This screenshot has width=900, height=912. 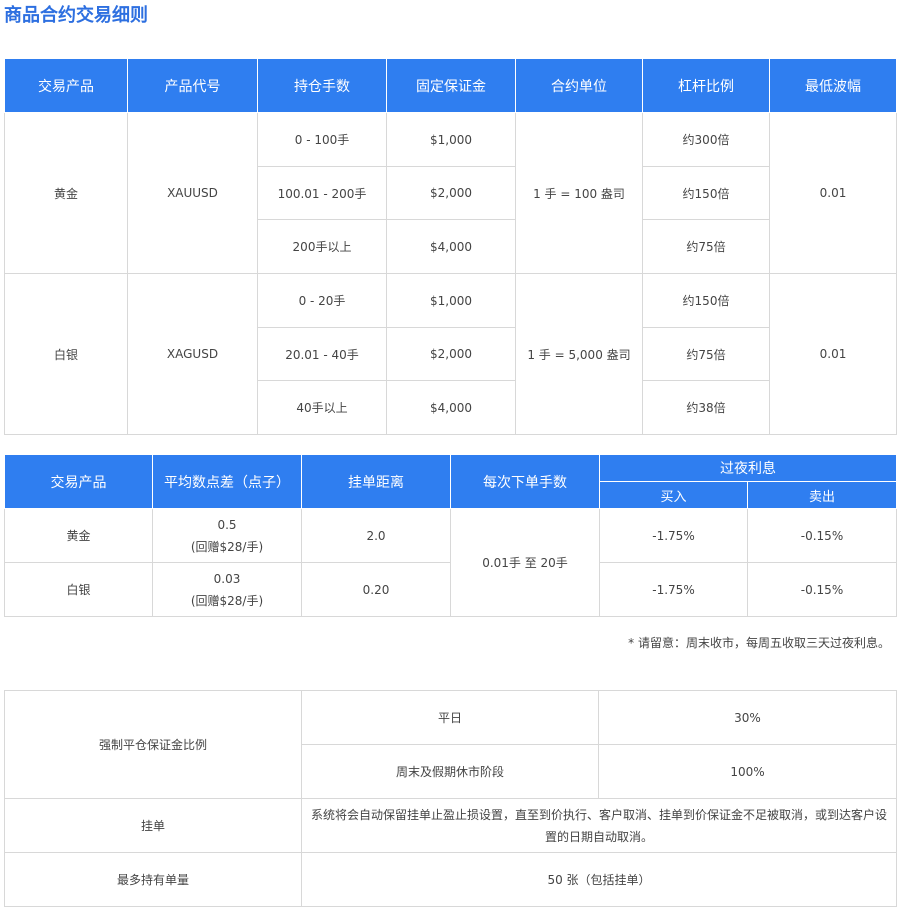 I want to click on max-hold-label: 最多持有单量, so click(x=153, y=879).